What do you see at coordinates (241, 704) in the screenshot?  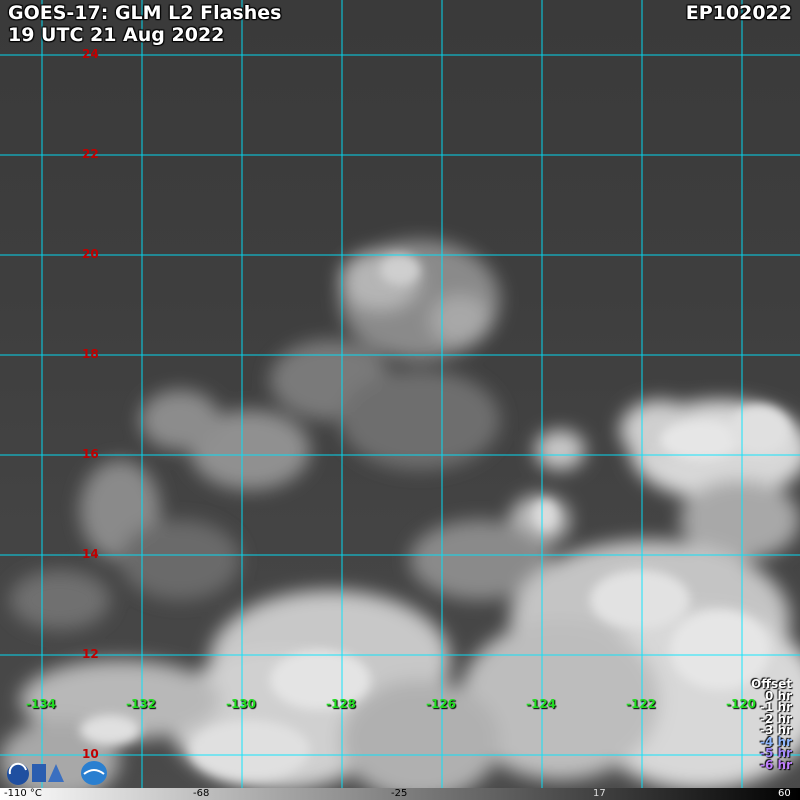 I see `lon-label: -130` at bounding box center [241, 704].